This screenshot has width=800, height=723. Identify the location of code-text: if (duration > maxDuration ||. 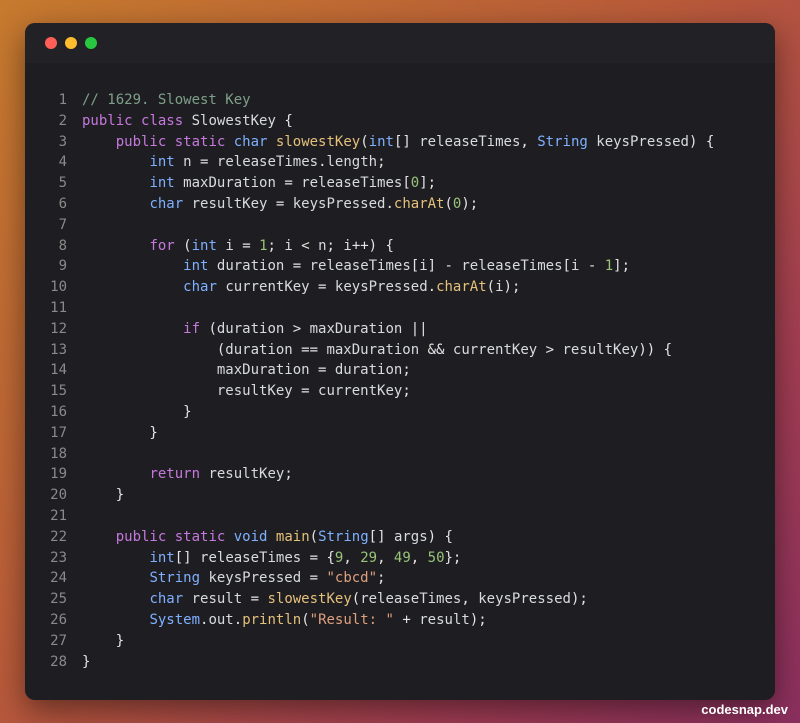
(305, 328).